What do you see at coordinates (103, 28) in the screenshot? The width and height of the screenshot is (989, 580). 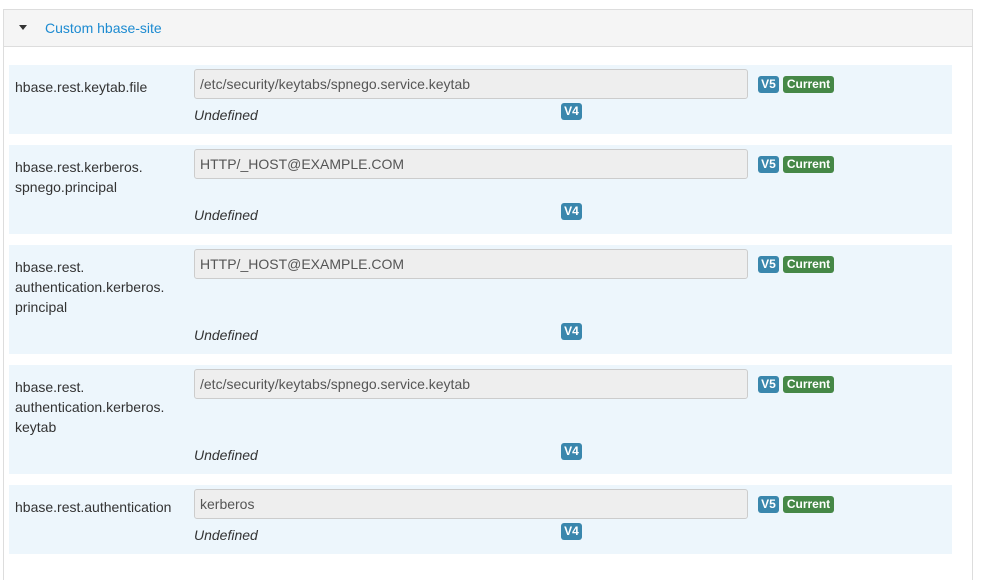 I see `section-title: Custom hbase-site` at bounding box center [103, 28].